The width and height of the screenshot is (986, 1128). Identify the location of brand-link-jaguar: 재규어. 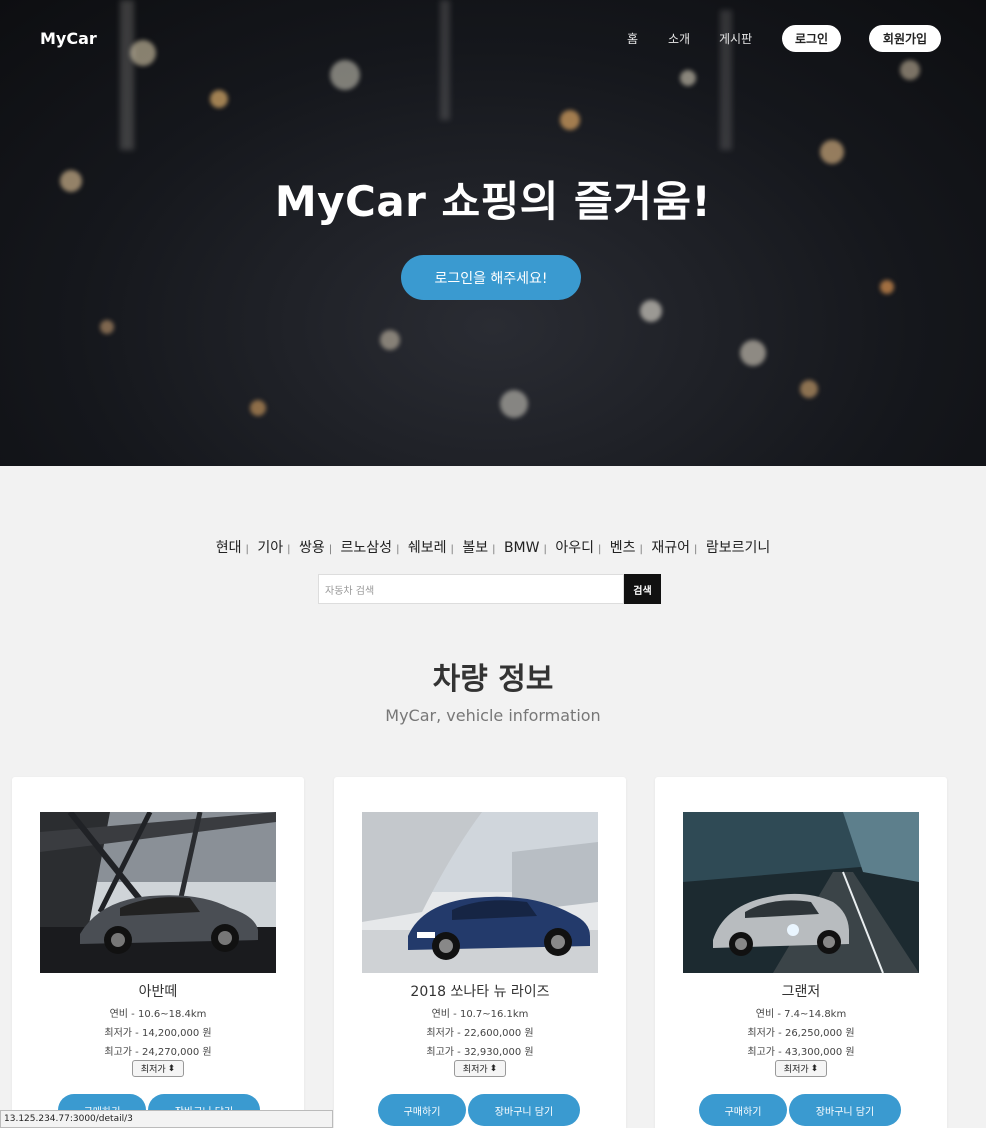
(670, 548).